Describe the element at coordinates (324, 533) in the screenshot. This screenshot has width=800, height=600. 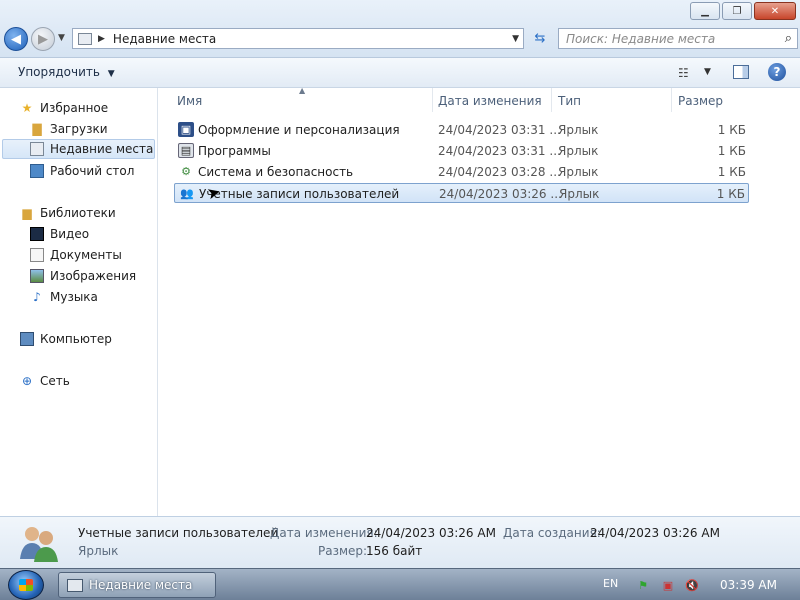
I see `details-modified-label: Дата изменения:` at that location.